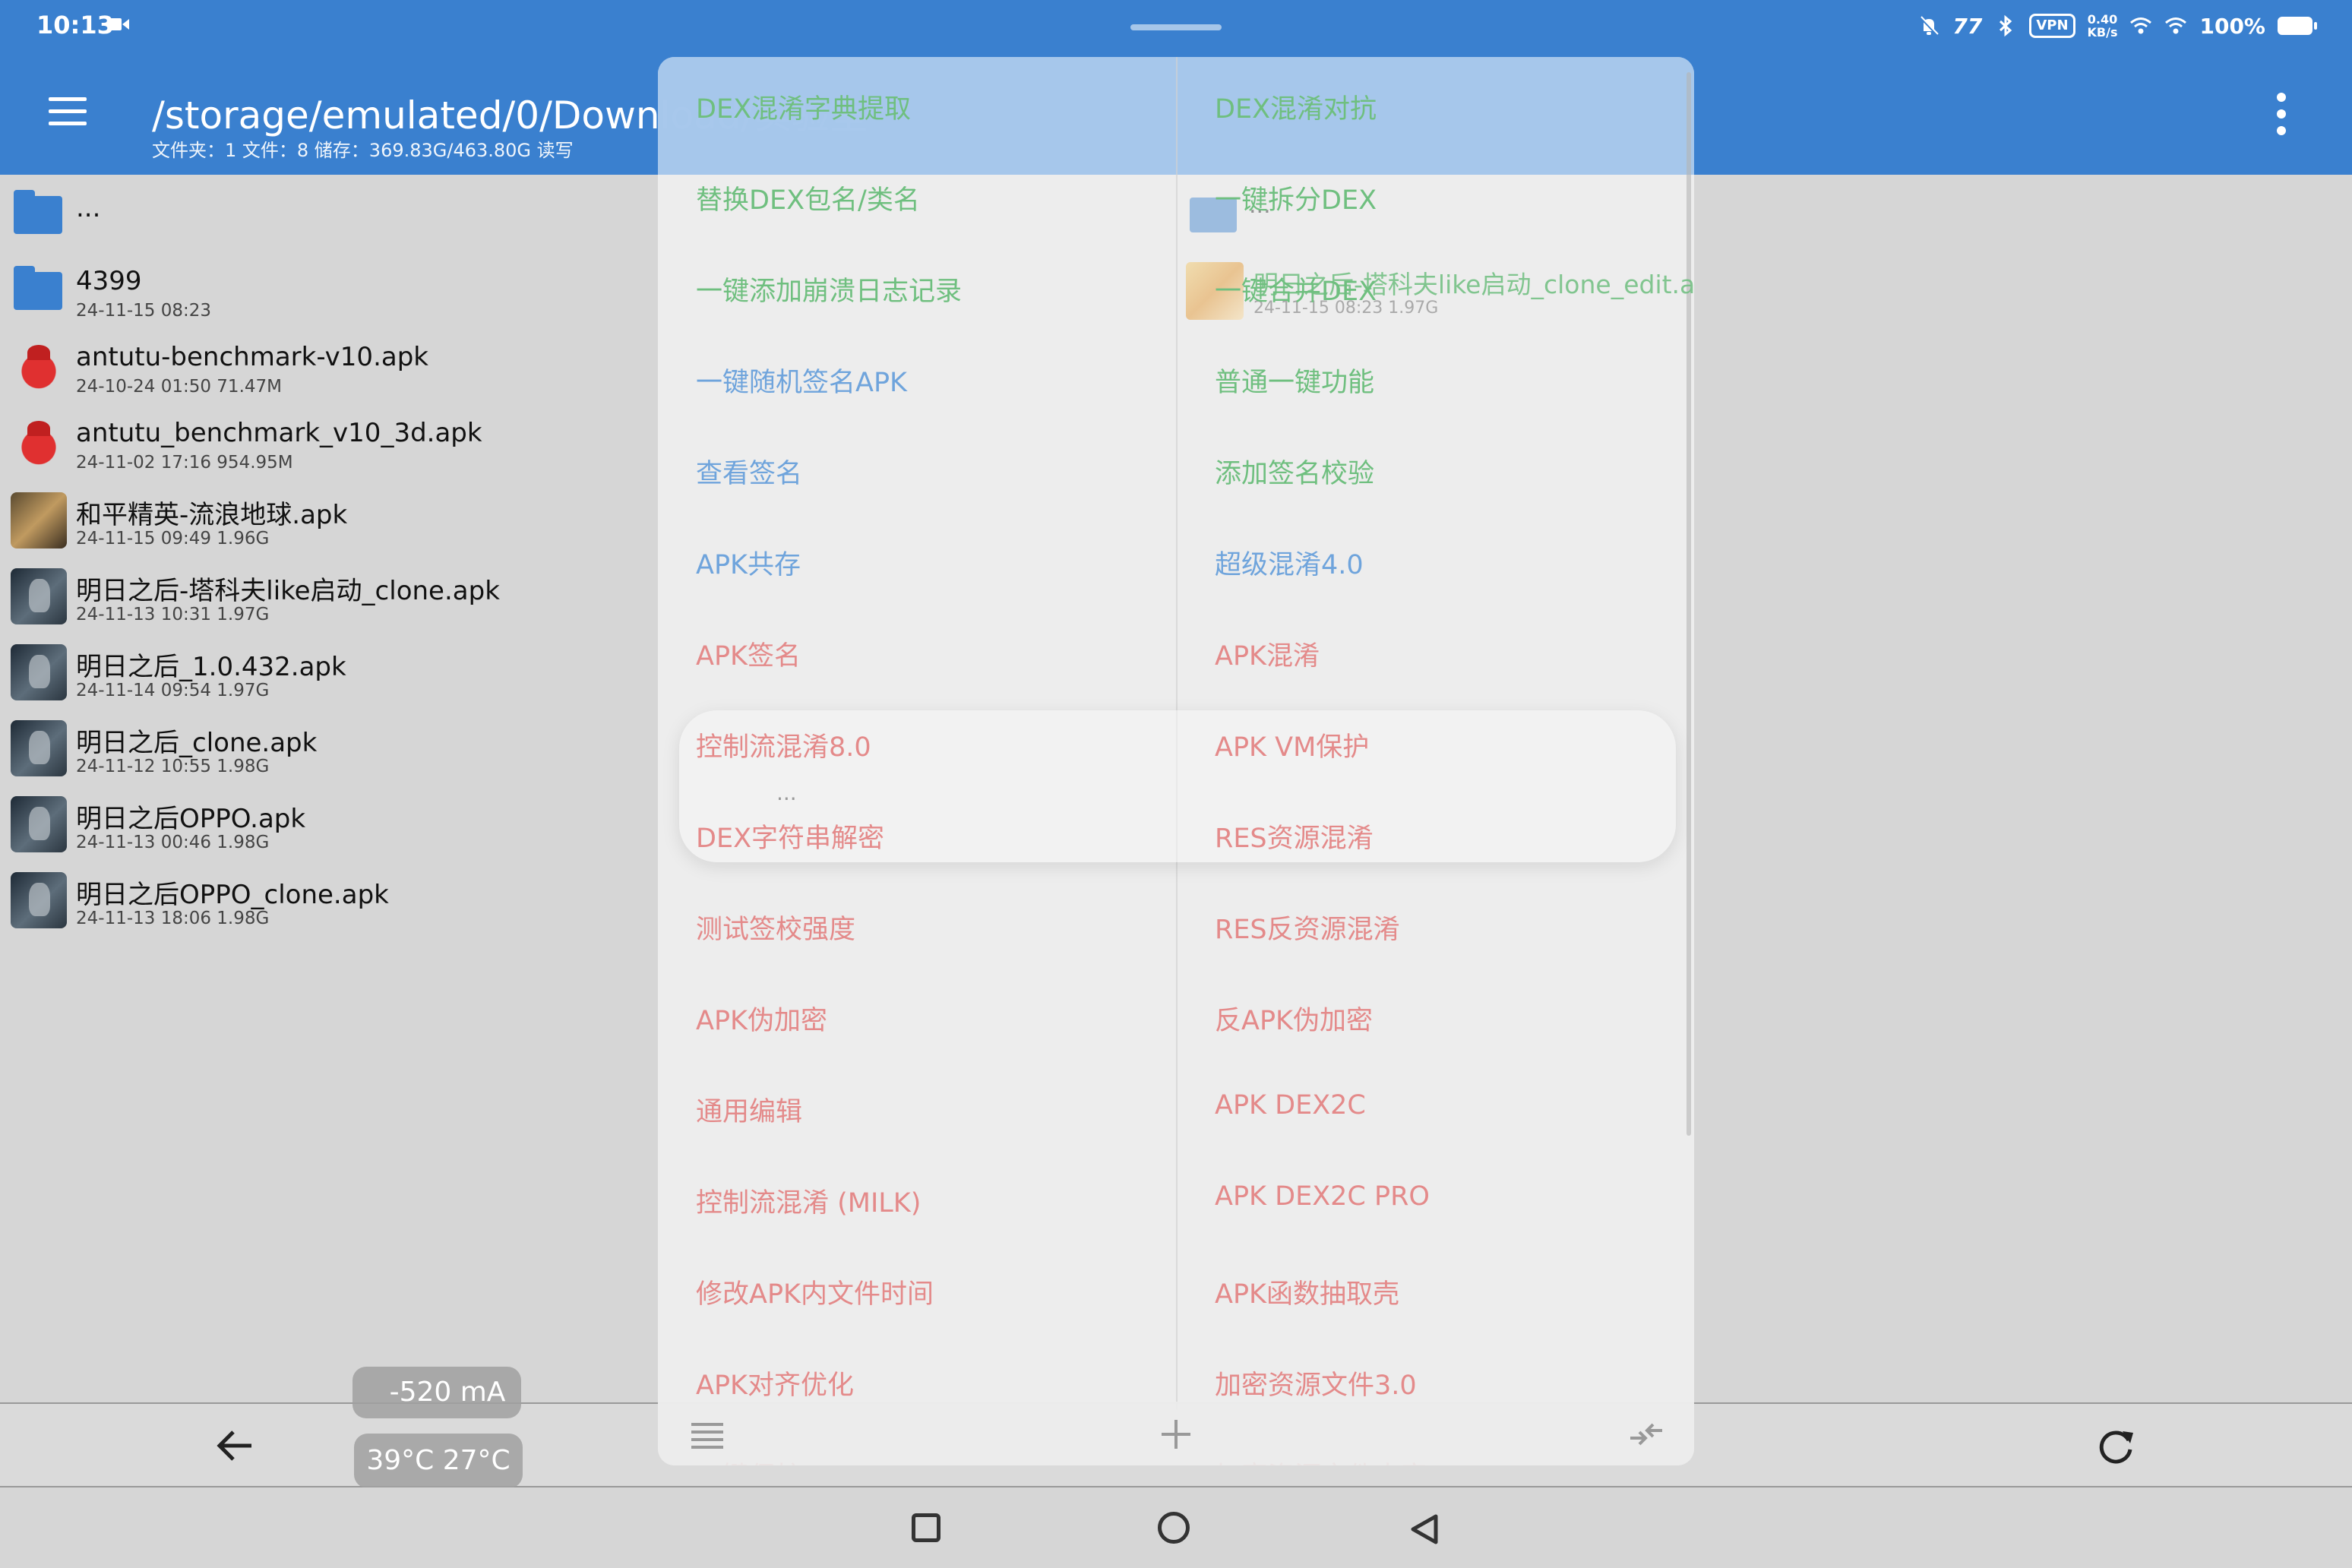 This screenshot has height=1568, width=2352. I want to click on refresh-icon, so click(2116, 1447).